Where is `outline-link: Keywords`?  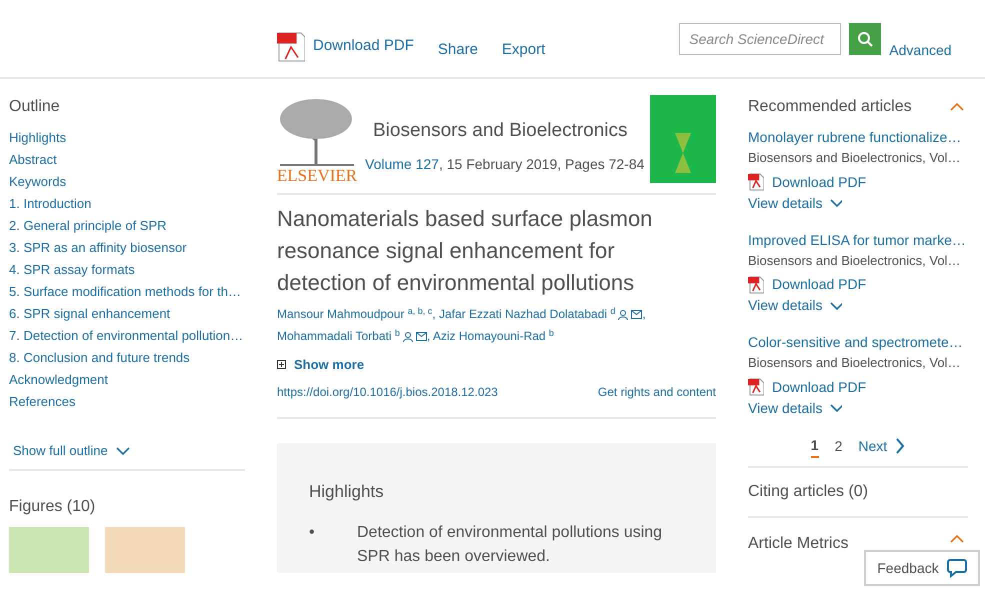 outline-link: Keywords is located at coordinates (127, 182).